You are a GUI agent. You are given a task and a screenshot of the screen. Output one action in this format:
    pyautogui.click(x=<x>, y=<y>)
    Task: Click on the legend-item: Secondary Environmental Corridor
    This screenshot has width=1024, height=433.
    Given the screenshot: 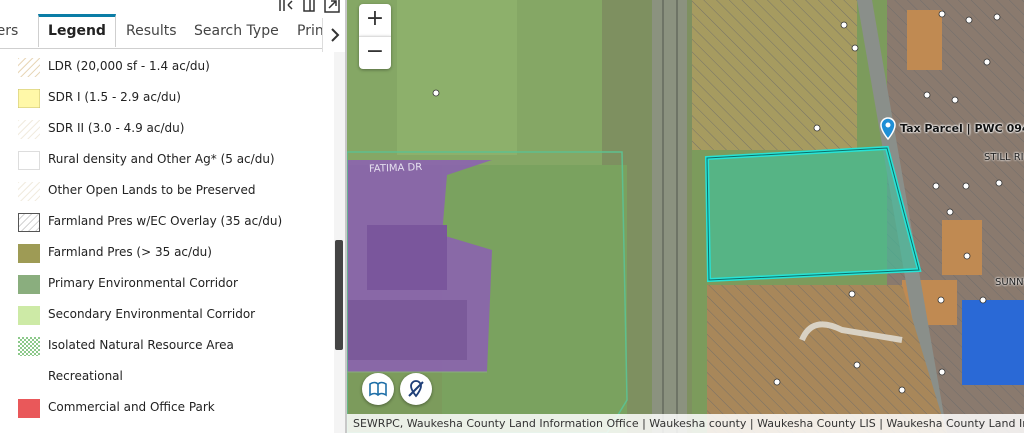 What is the action you would take?
    pyautogui.click(x=173, y=314)
    